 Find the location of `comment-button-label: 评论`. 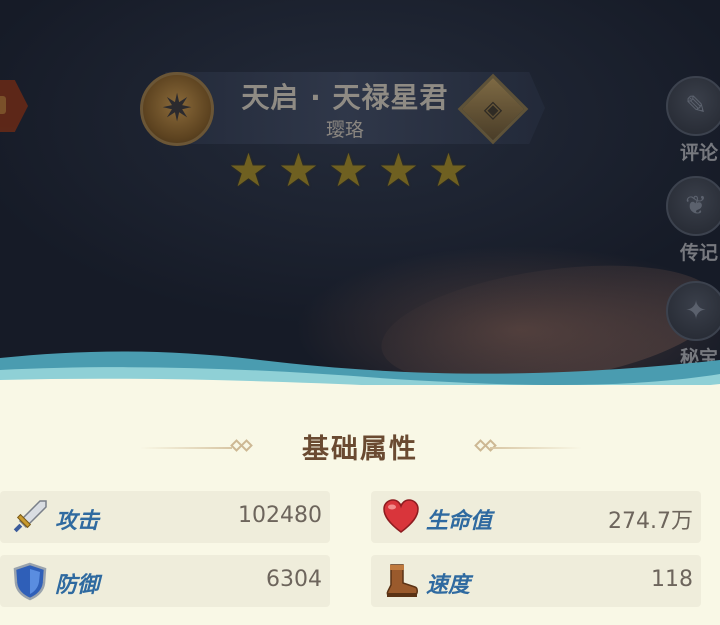

comment-button-label: 评论 is located at coordinates (699, 153).